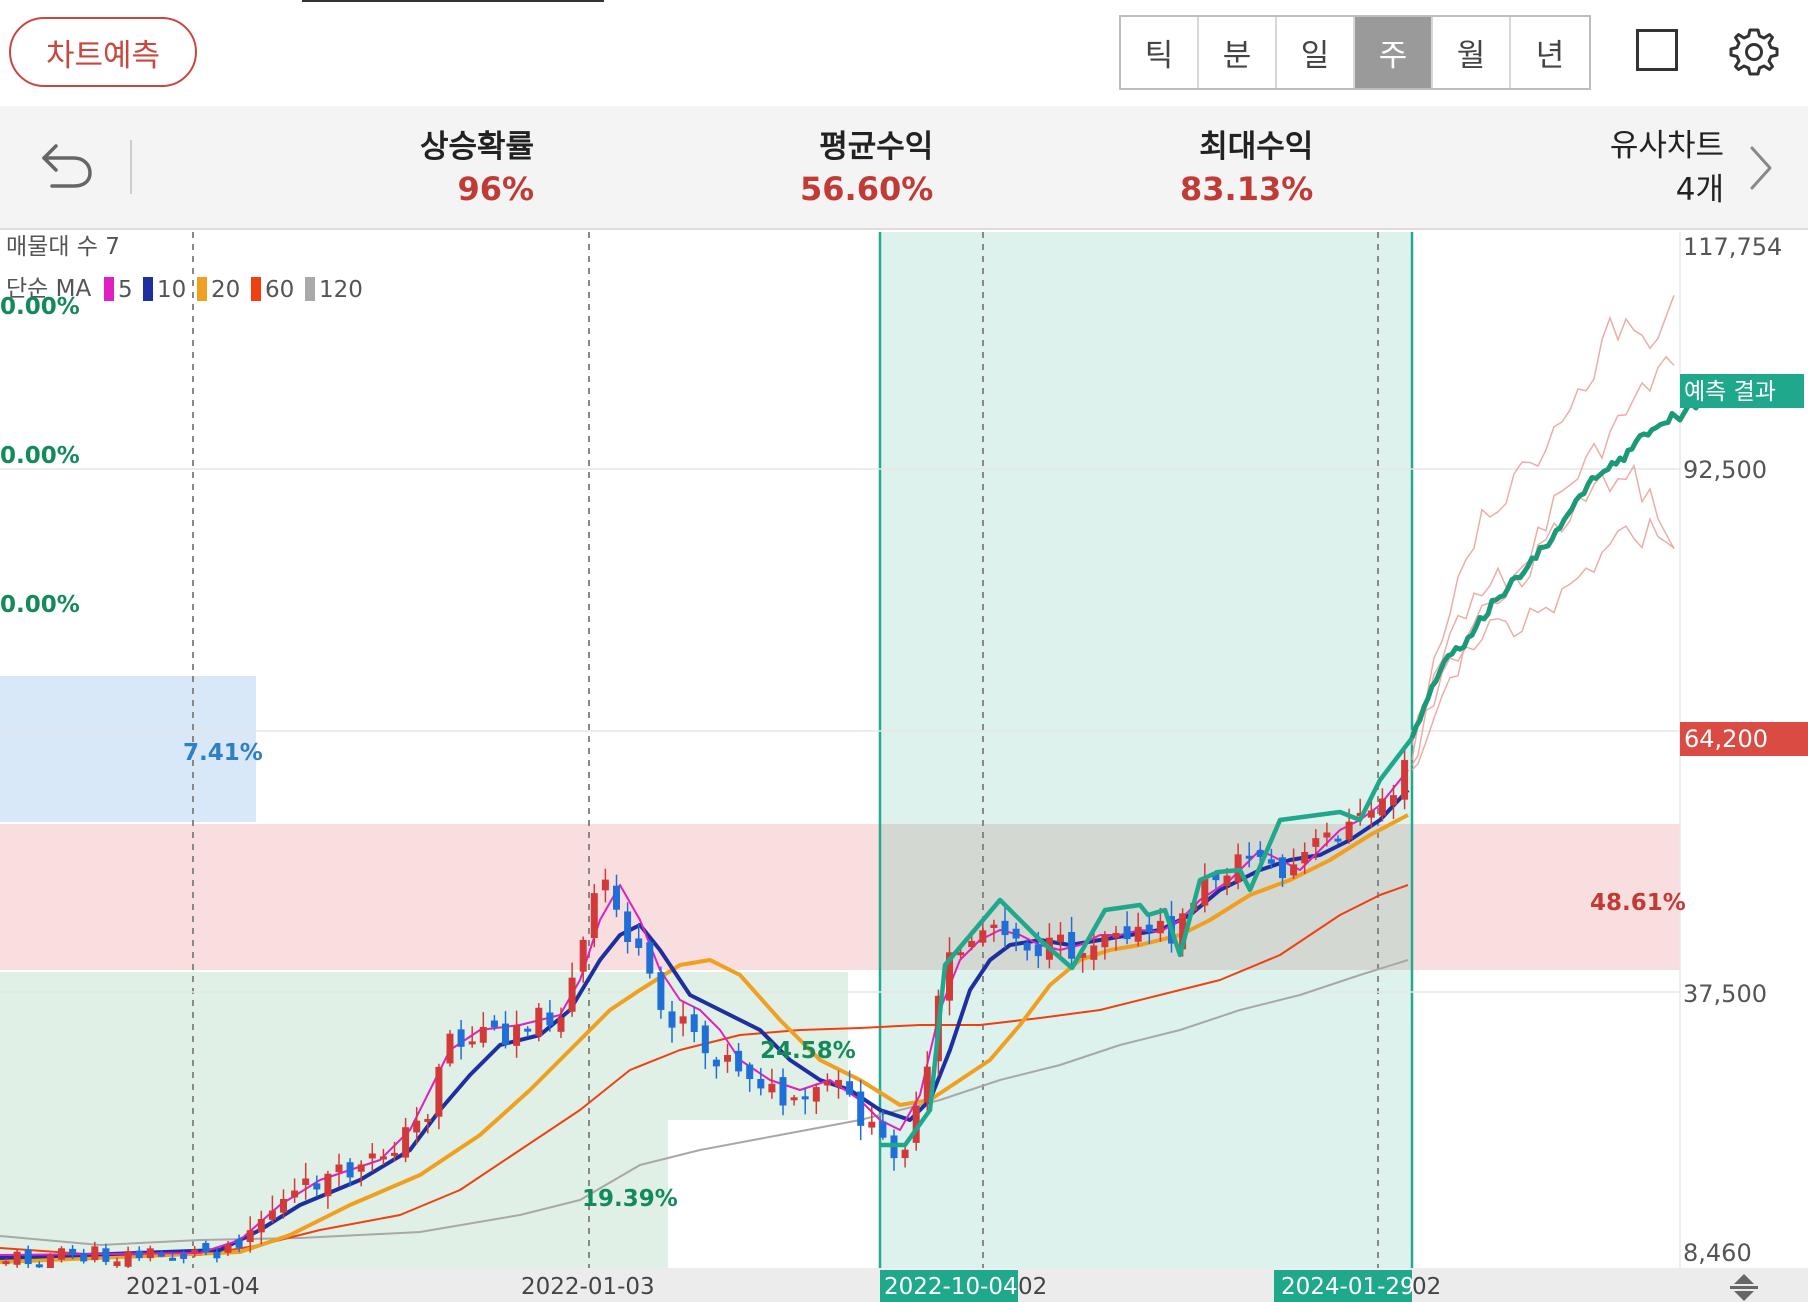  Describe the element at coordinates (279, 290) in the screenshot. I see `ma-legend-period: 60` at that location.